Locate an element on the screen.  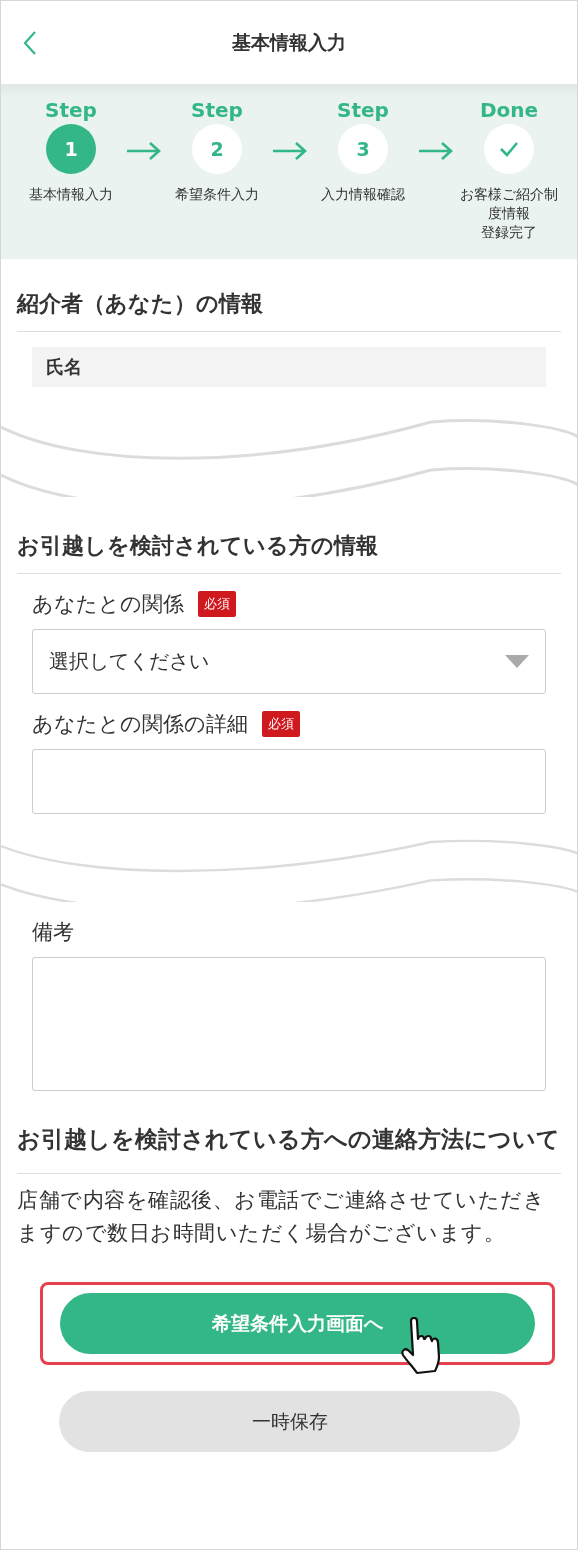
select-field: 選択してください is located at coordinates (289, 661).